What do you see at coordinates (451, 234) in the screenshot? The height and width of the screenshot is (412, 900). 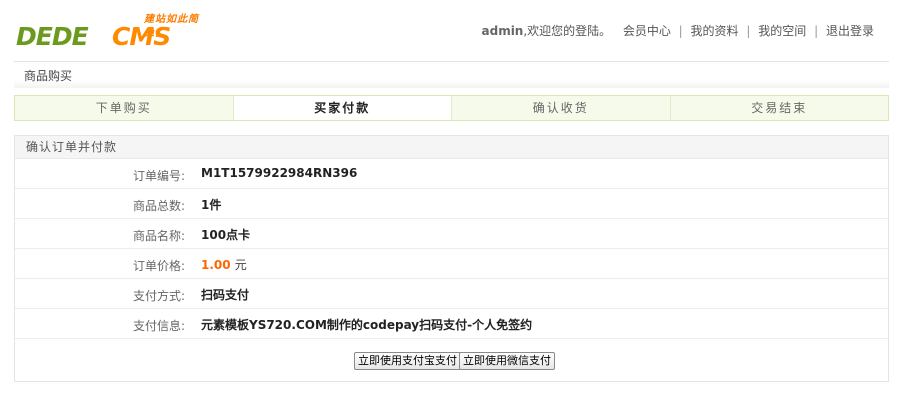 I see `item-name-row: 商品名称: 100点卡` at bounding box center [451, 234].